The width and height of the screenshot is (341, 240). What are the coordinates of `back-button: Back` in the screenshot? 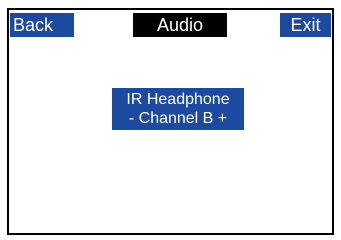 It's located at (42, 25).